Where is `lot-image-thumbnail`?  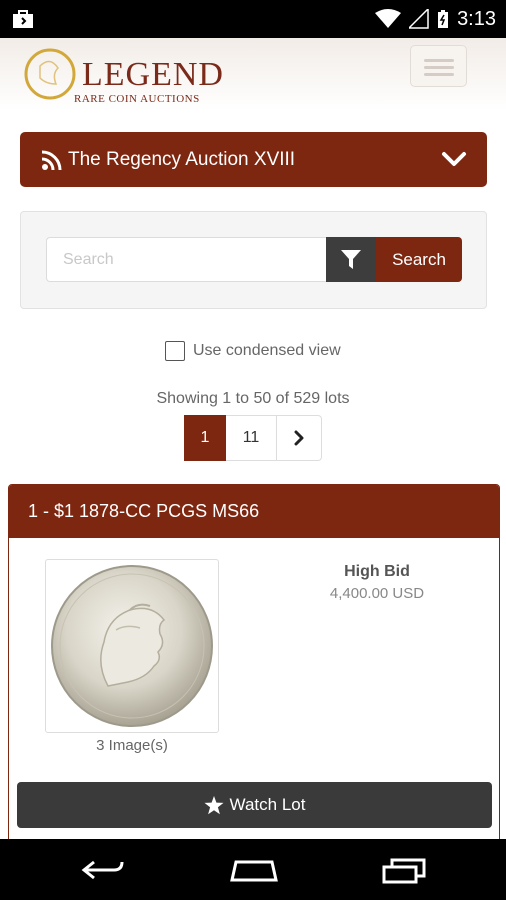
lot-image-thumbnail is located at coordinates (132, 646).